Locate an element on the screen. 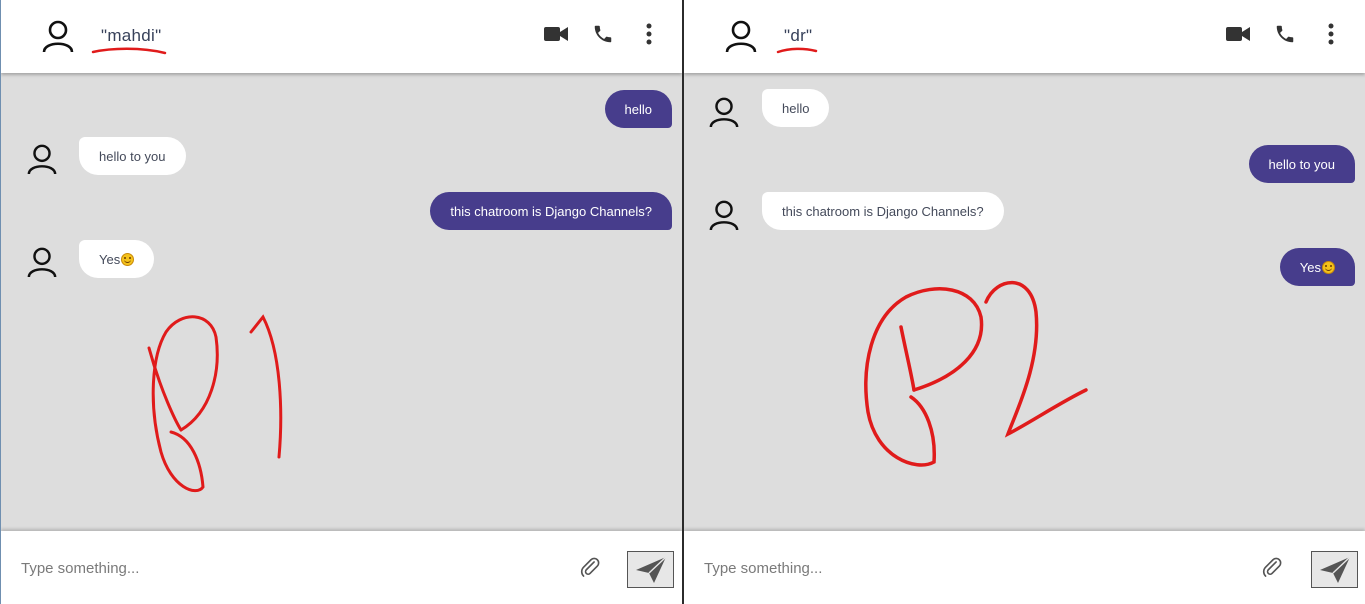 Image resolution: width=1365 pixels, height=604 pixels. incoming-message: hello to you is located at coordinates (132, 156).